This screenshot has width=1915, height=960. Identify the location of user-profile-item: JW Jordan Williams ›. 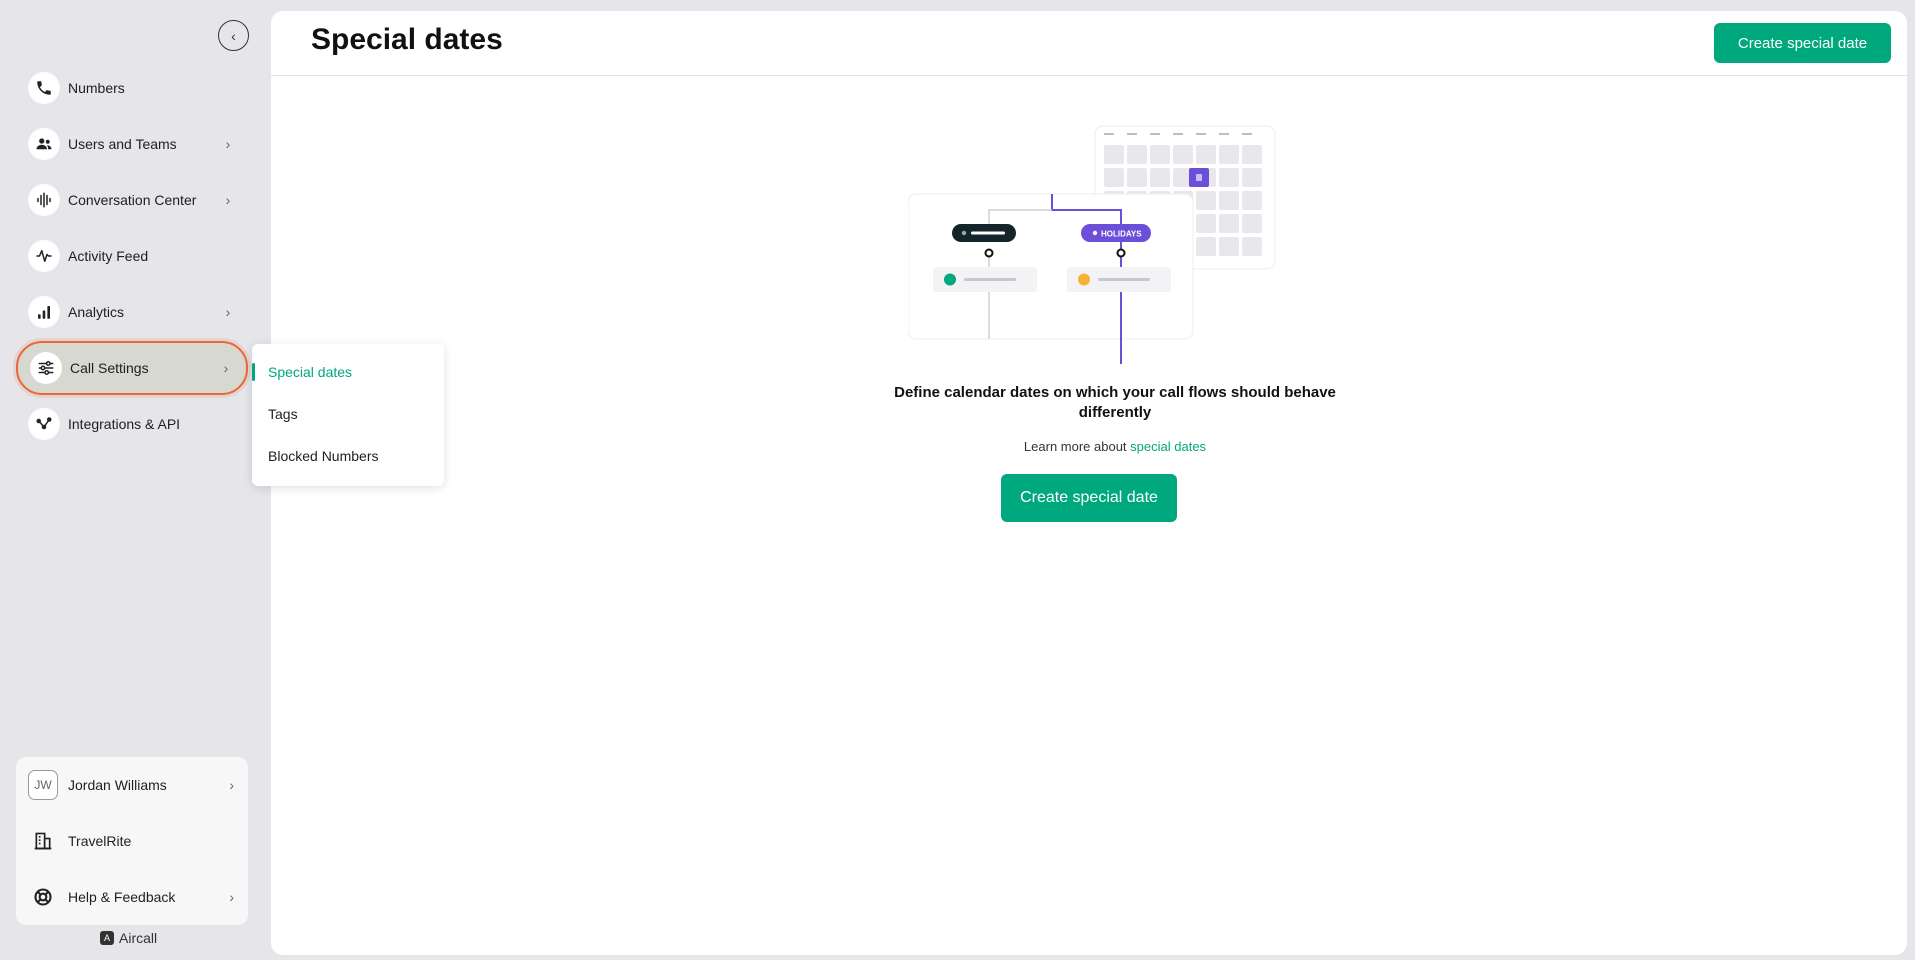
(132, 785).